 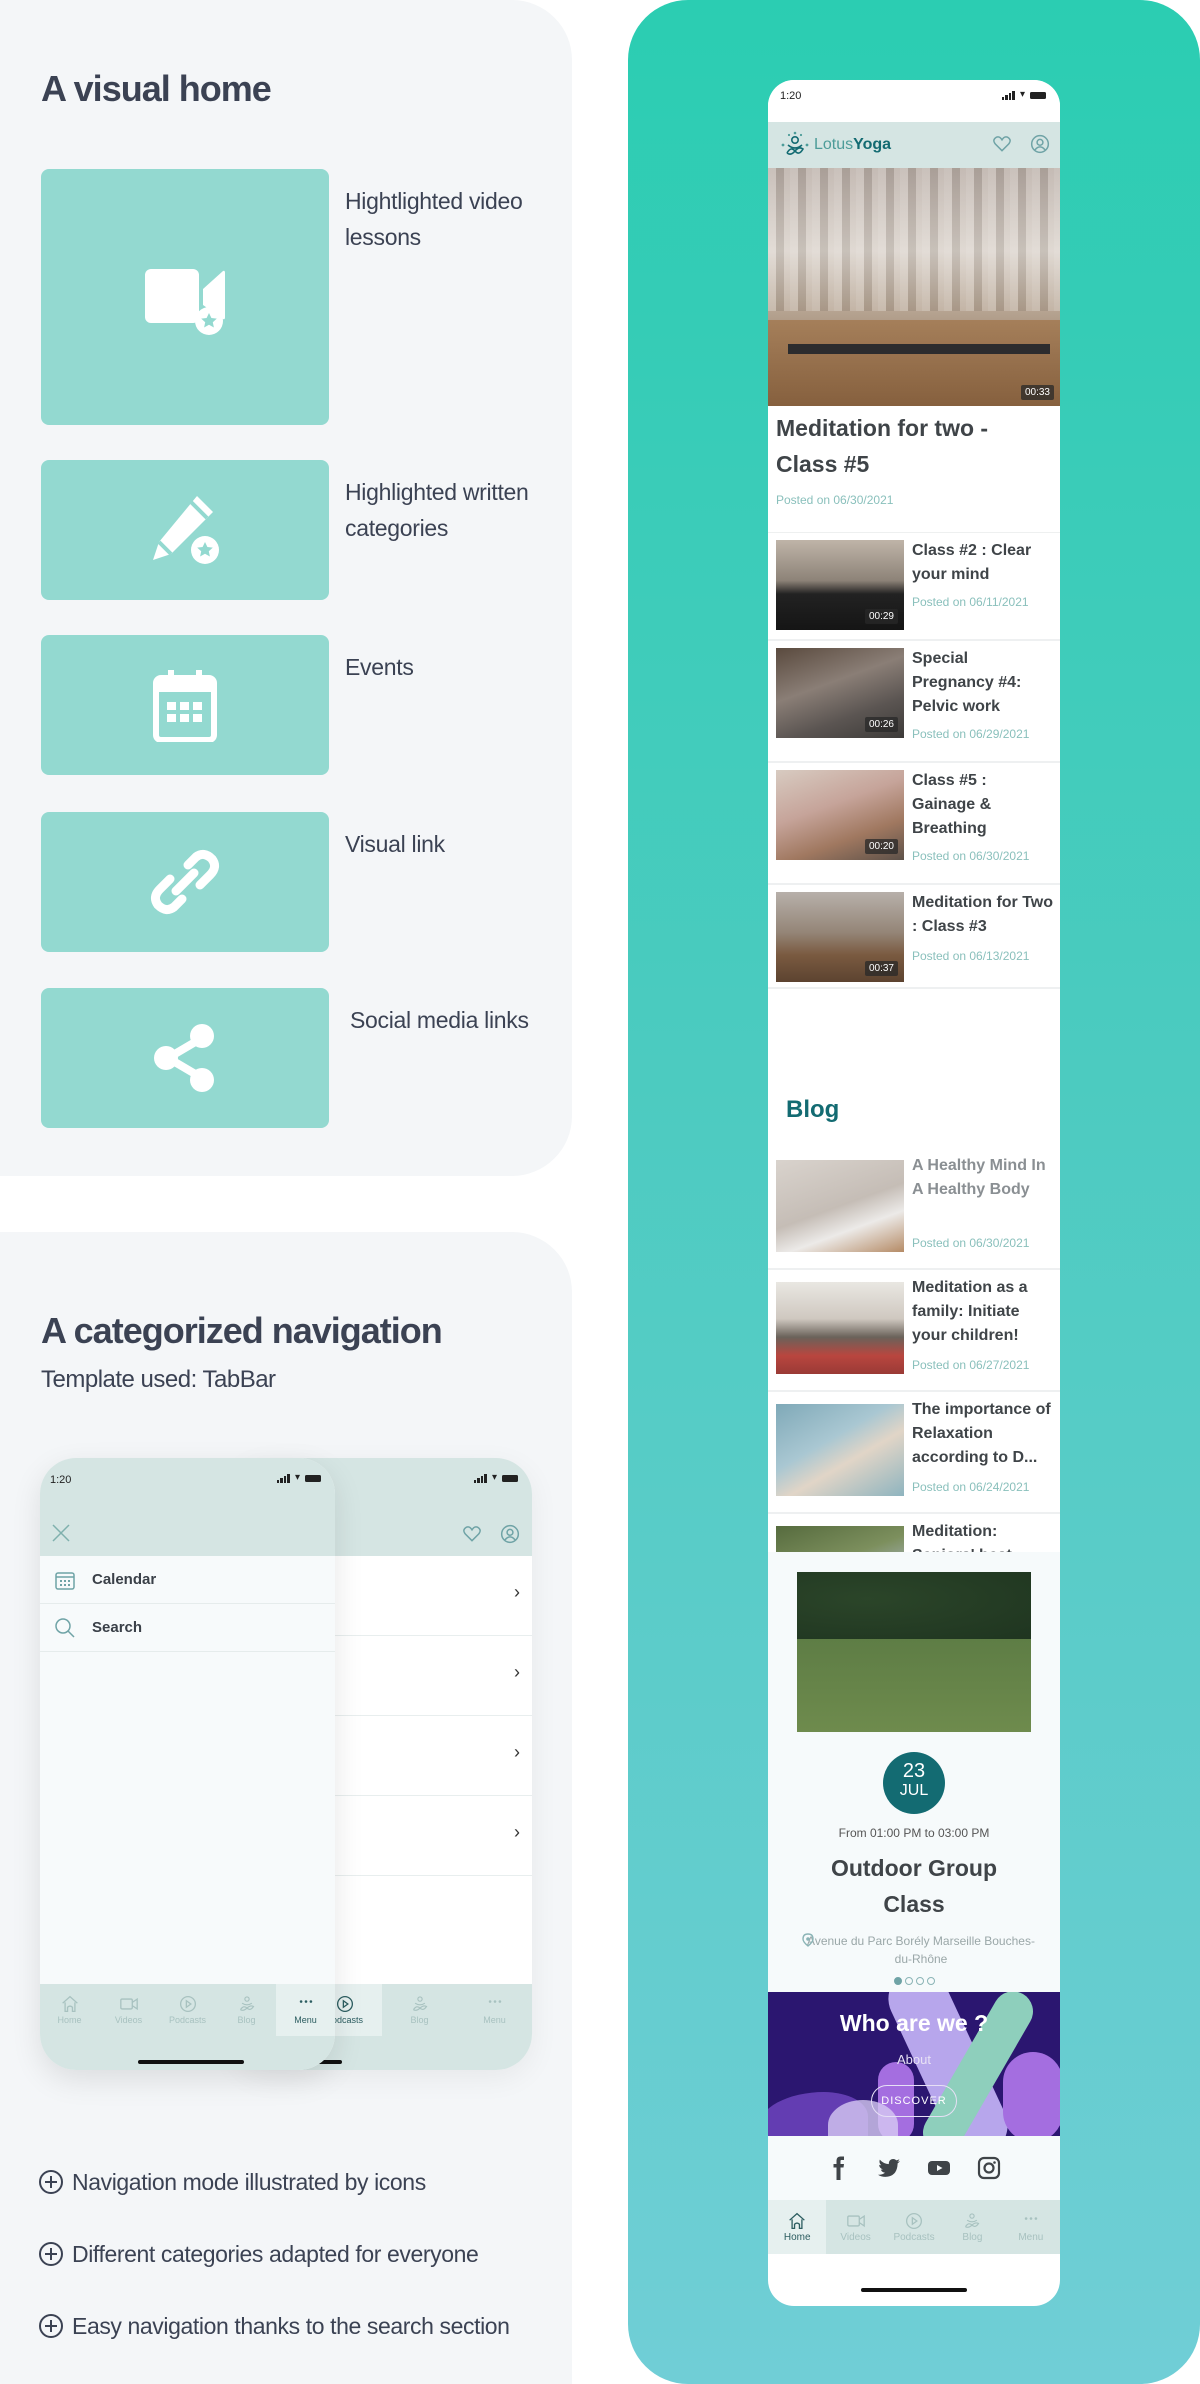 I want to click on status-bar: 1:20 ▾, so click(x=187, y=1486).